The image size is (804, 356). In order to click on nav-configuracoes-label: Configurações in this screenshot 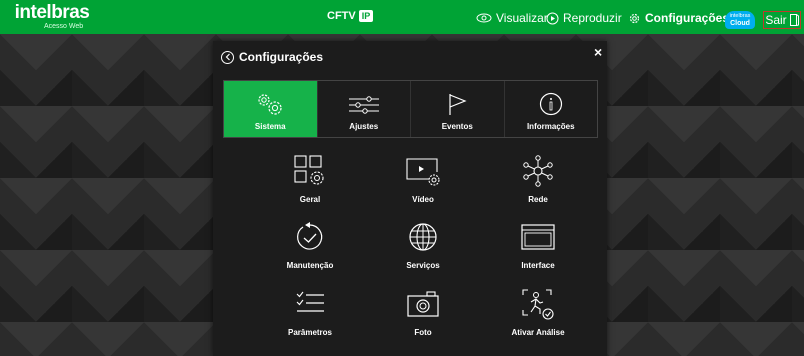, I will do `click(687, 18)`.